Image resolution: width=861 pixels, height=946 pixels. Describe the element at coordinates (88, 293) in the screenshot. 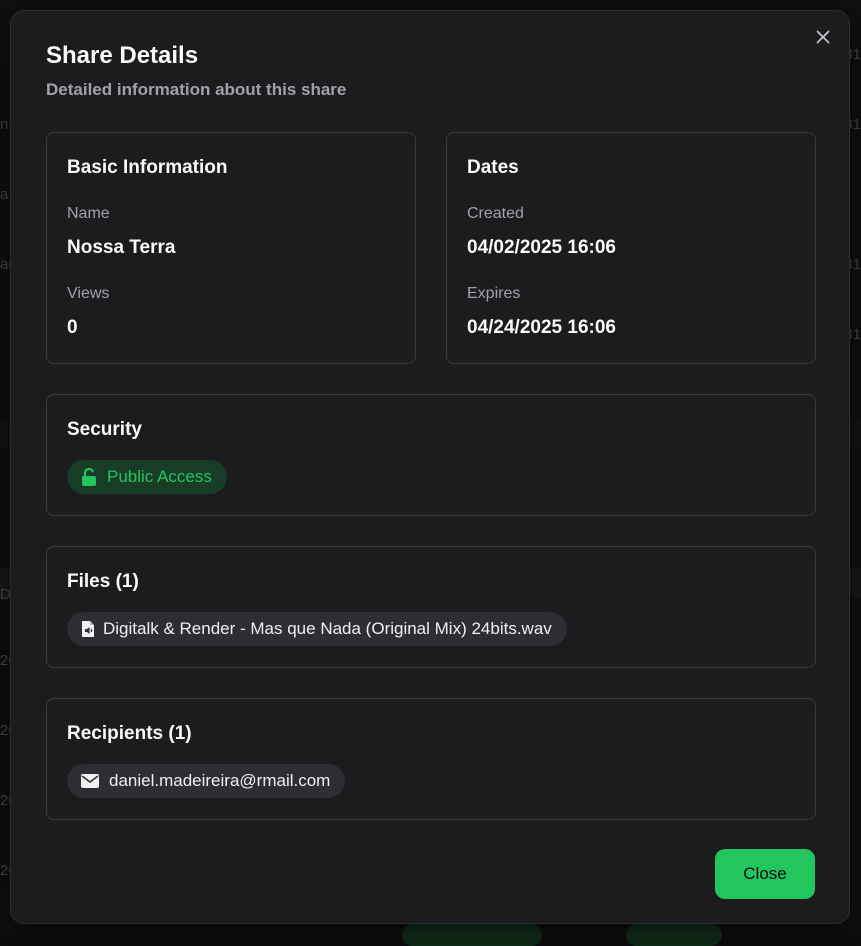

I see `views-label: Views` at that location.